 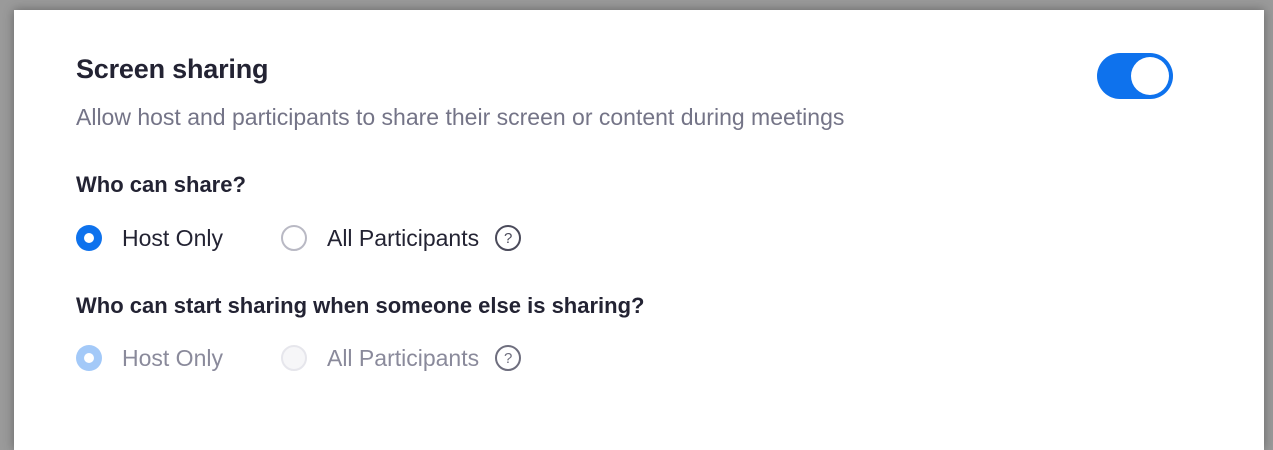 I want to click on who-can-start-all-participants-option: All Participants, so click(x=380, y=358).